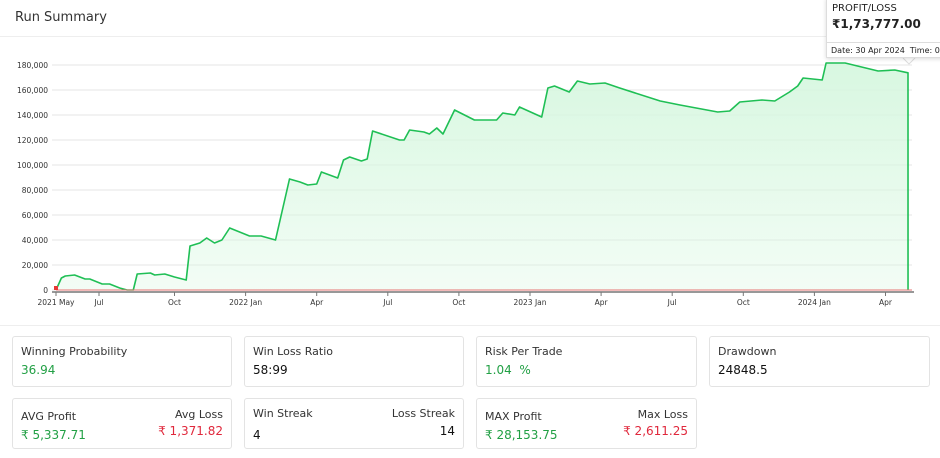 Image resolution: width=940 pixels, height=458 pixels. I want to click on x-tick-label: 2024 Jan, so click(814, 302).